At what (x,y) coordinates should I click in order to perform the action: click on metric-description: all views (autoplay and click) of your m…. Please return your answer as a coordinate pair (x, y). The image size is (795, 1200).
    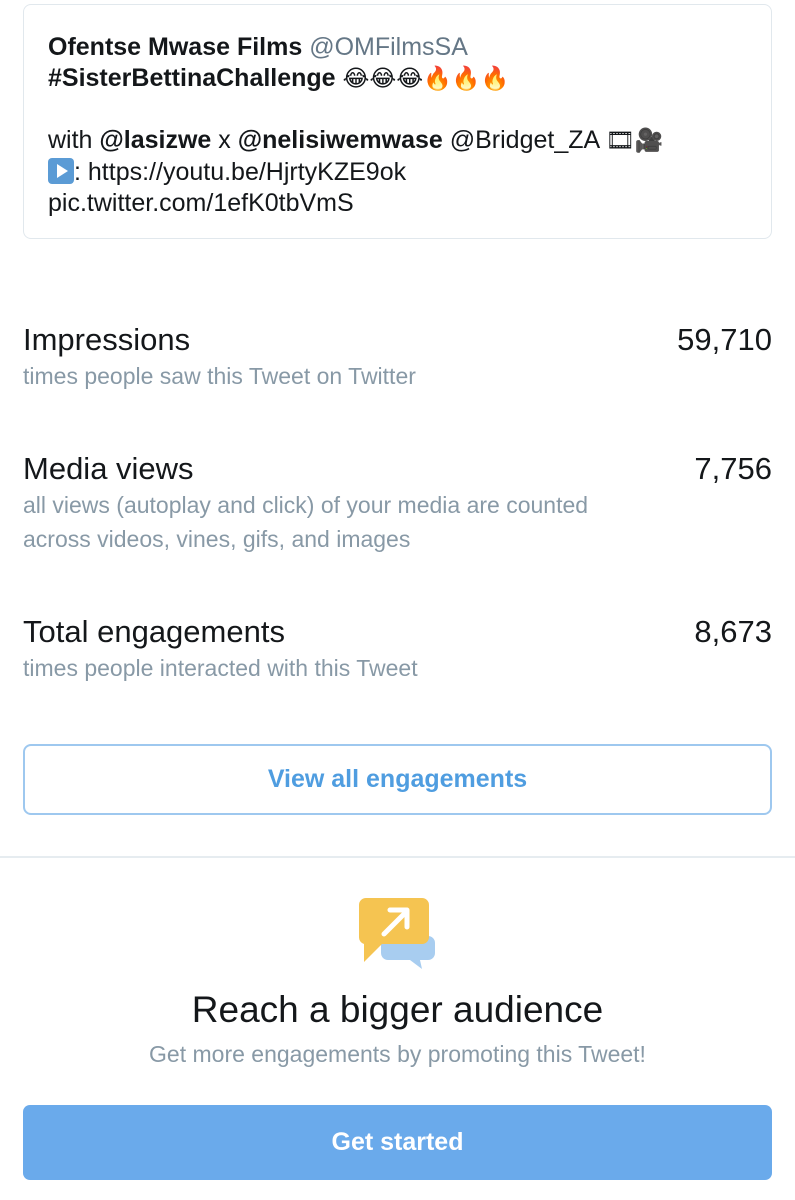
    Looking at the image, I should click on (397, 522).